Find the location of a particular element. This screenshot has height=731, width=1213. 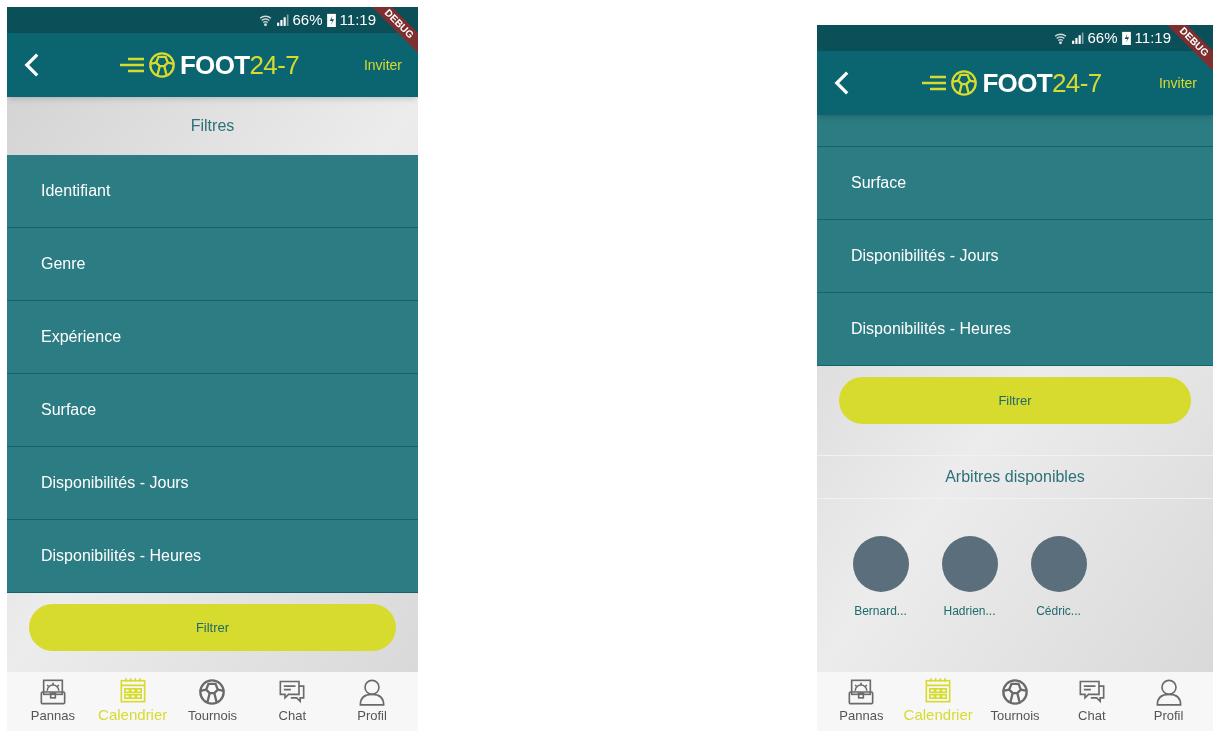

filter-row: Genre is located at coordinates (212, 264).